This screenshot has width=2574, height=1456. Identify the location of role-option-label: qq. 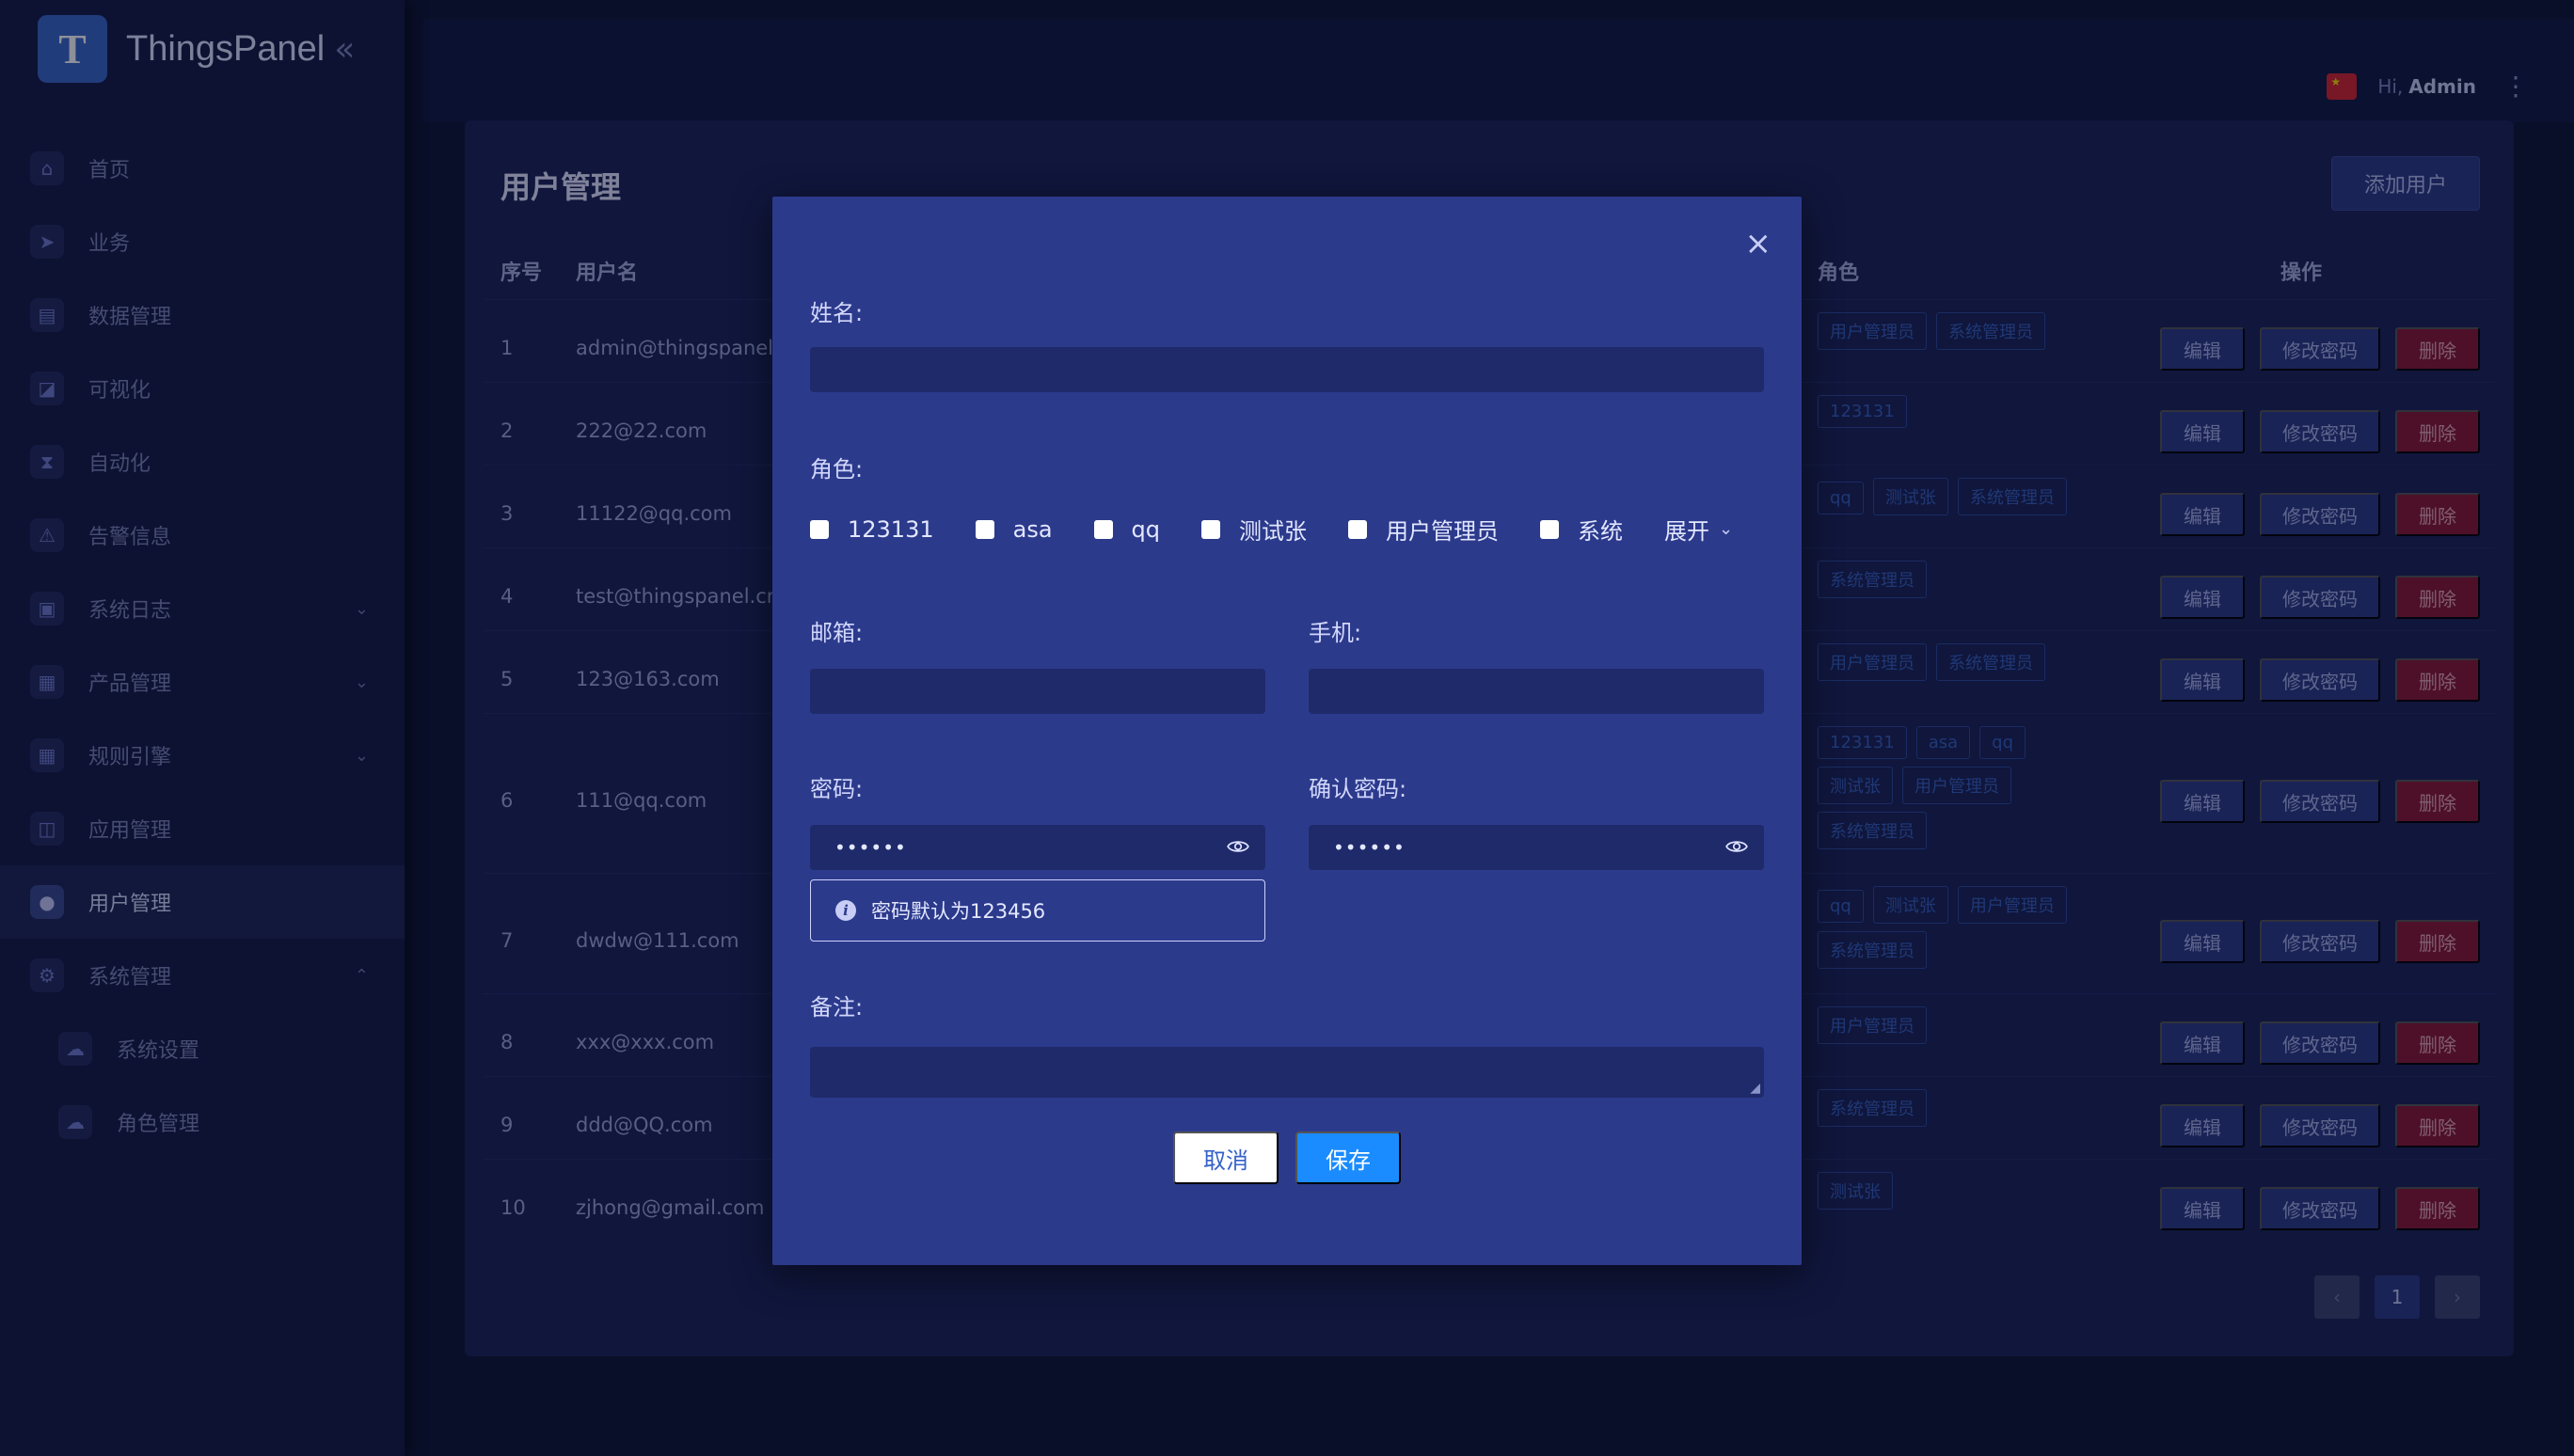
(1146, 529).